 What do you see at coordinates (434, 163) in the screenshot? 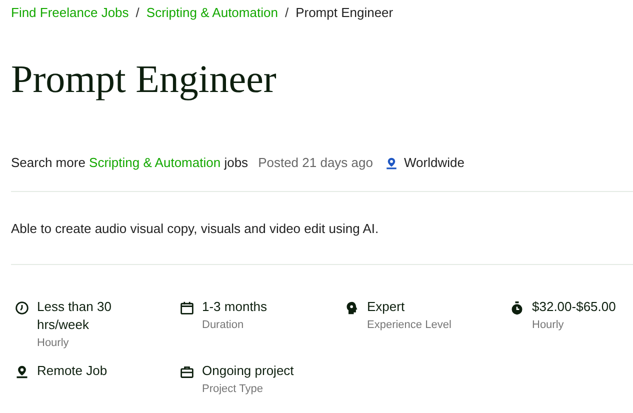
I see `location-text: Worldwide` at bounding box center [434, 163].